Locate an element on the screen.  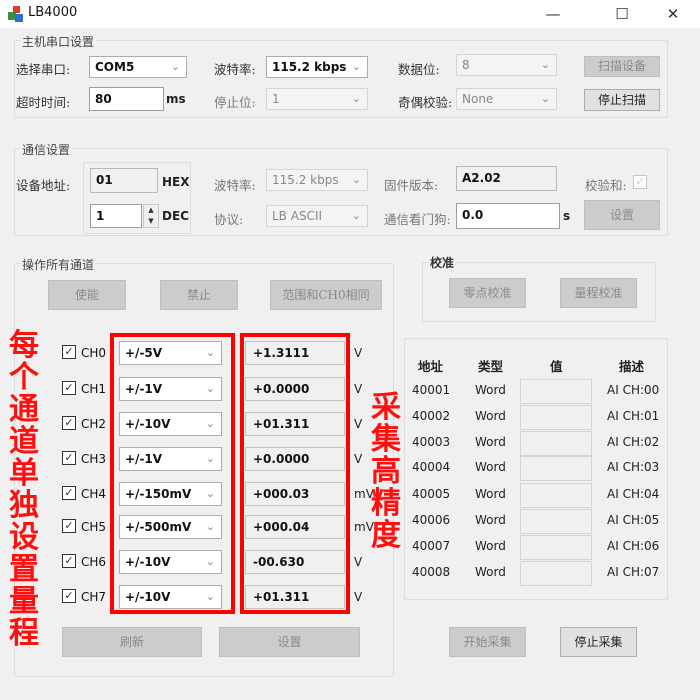
register-address: 40007 is located at coordinates (431, 546).